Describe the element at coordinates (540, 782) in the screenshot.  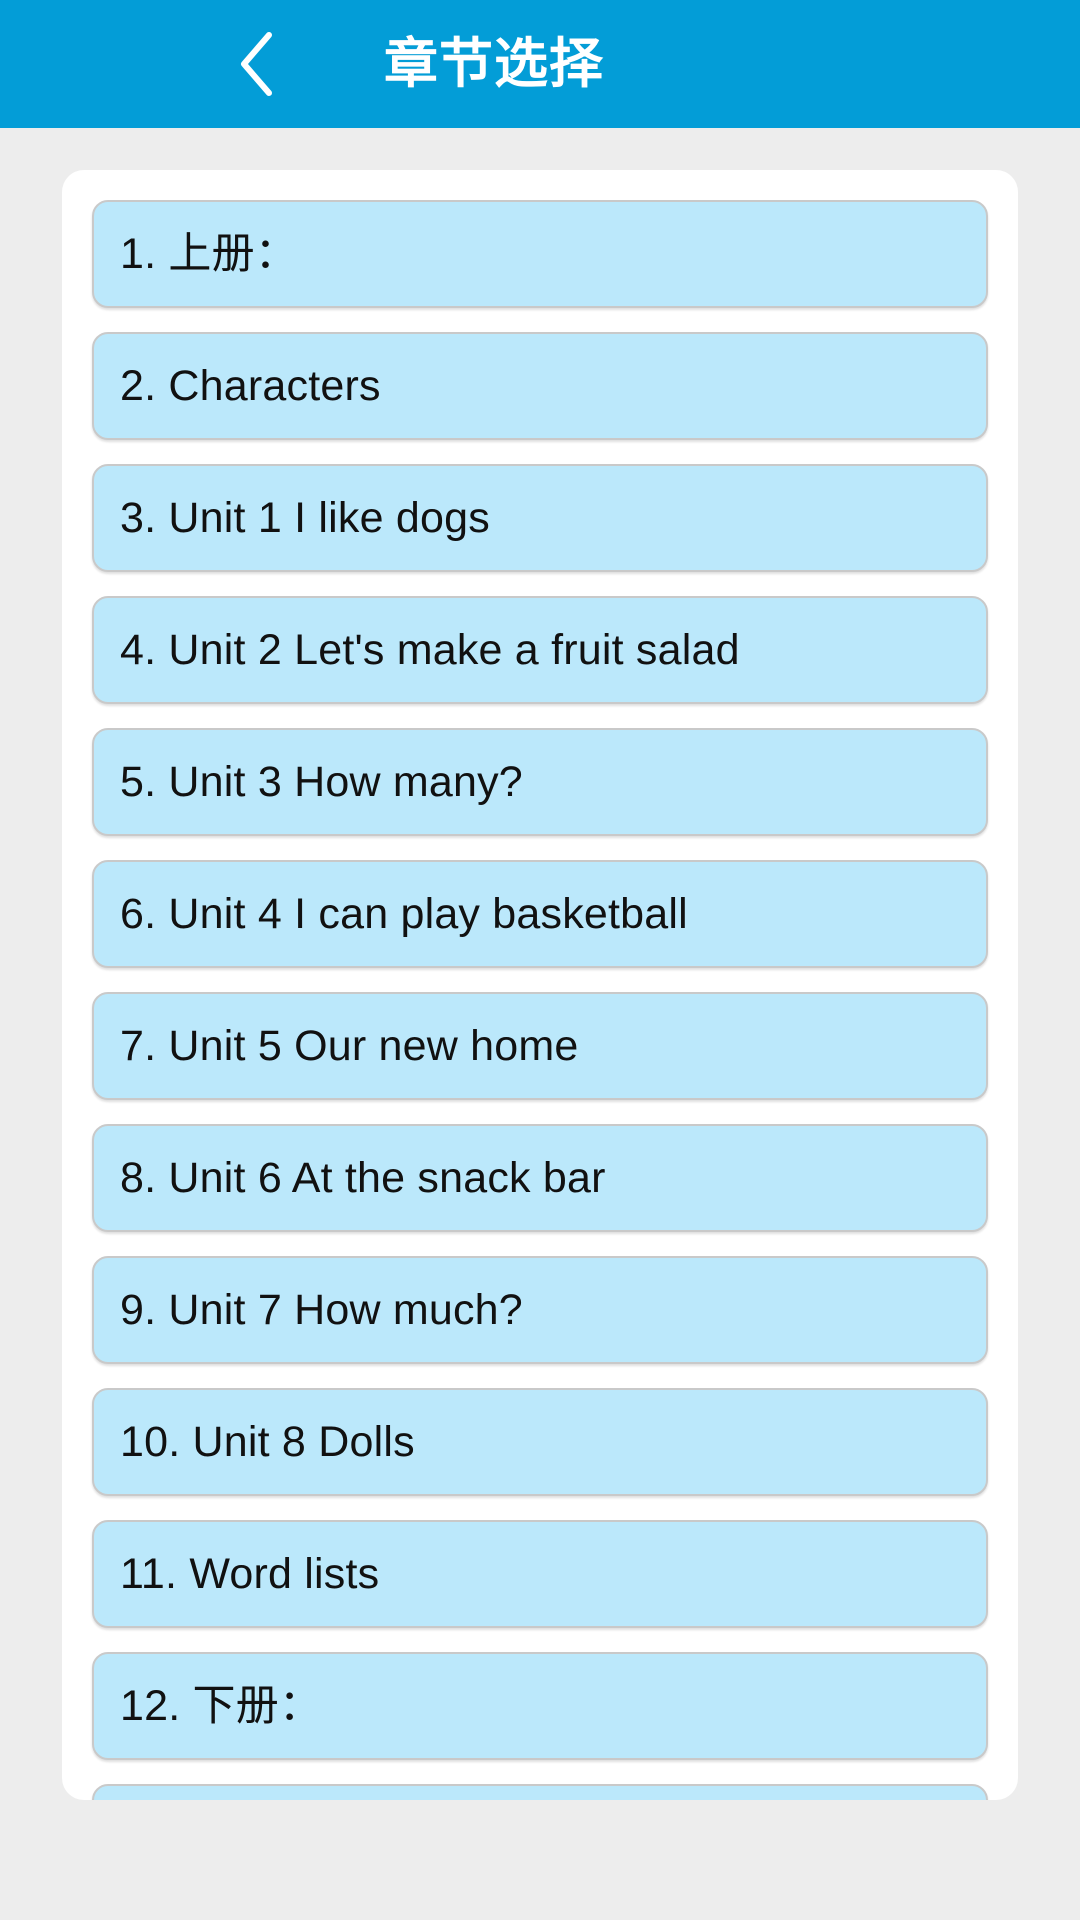
I see `chapter-list-item: 5. Unit 3 How many?` at that location.